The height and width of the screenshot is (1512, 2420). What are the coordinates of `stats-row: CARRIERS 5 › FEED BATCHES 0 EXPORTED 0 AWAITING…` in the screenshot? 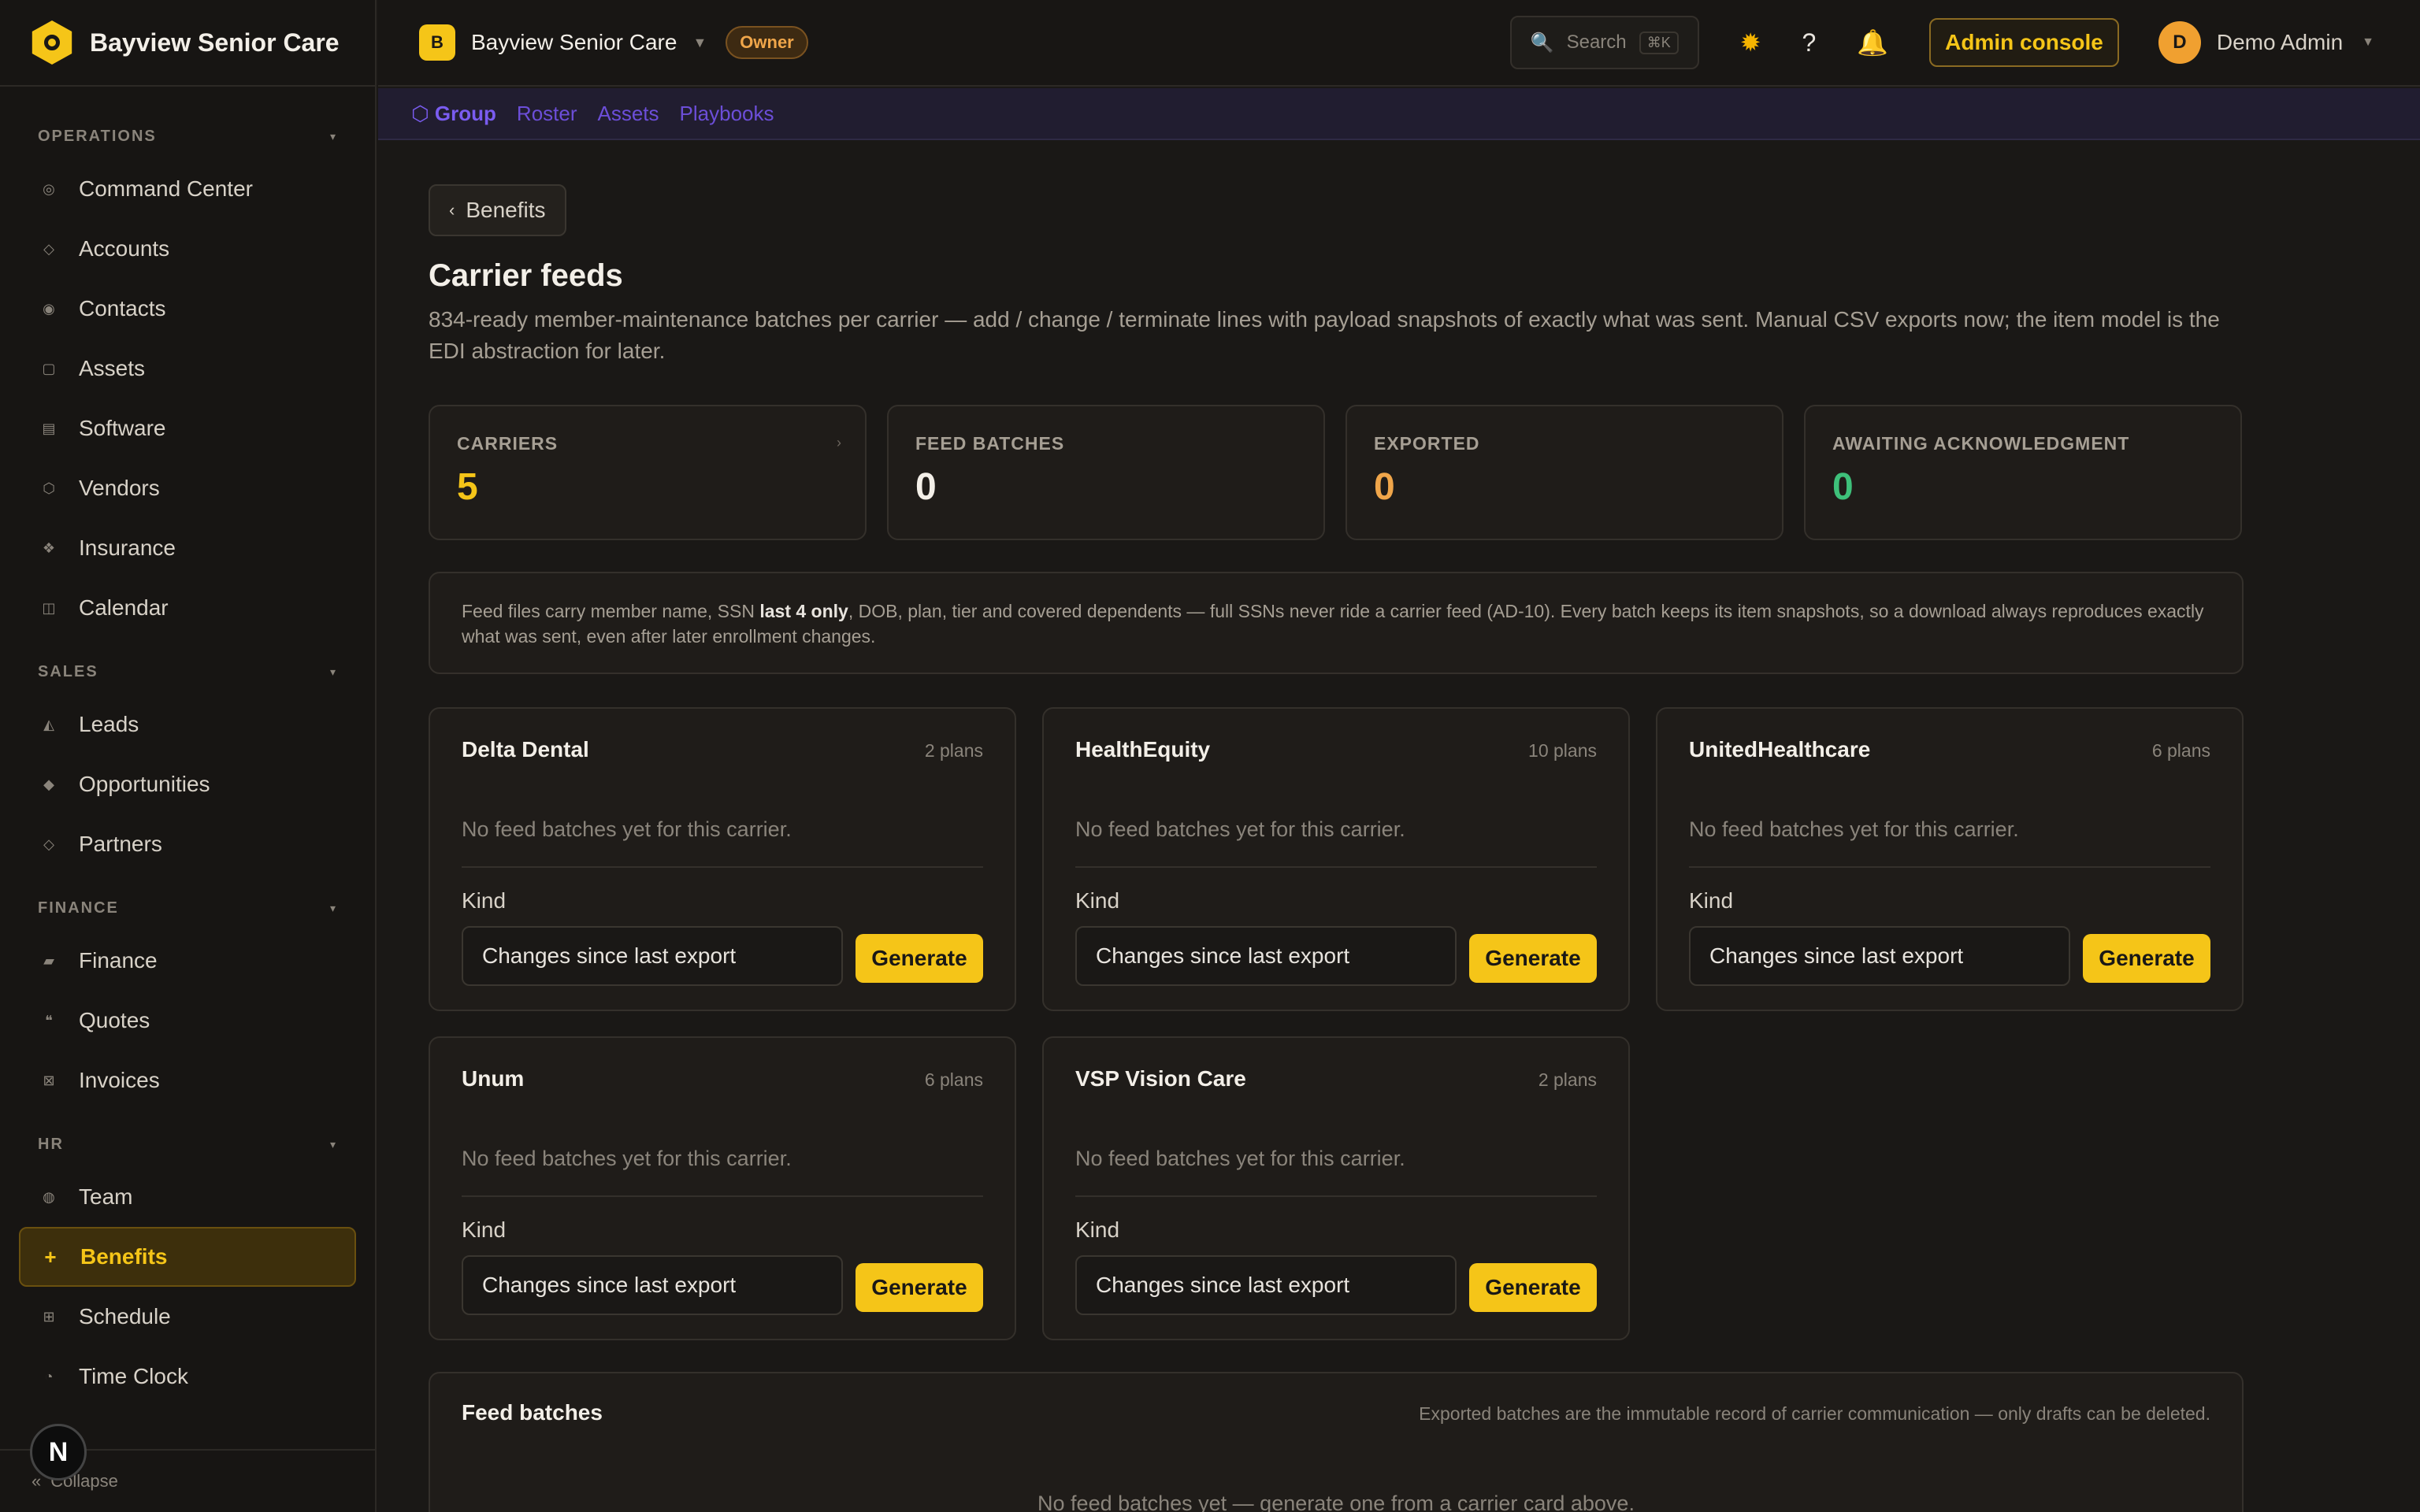 It's located at (1335, 472).